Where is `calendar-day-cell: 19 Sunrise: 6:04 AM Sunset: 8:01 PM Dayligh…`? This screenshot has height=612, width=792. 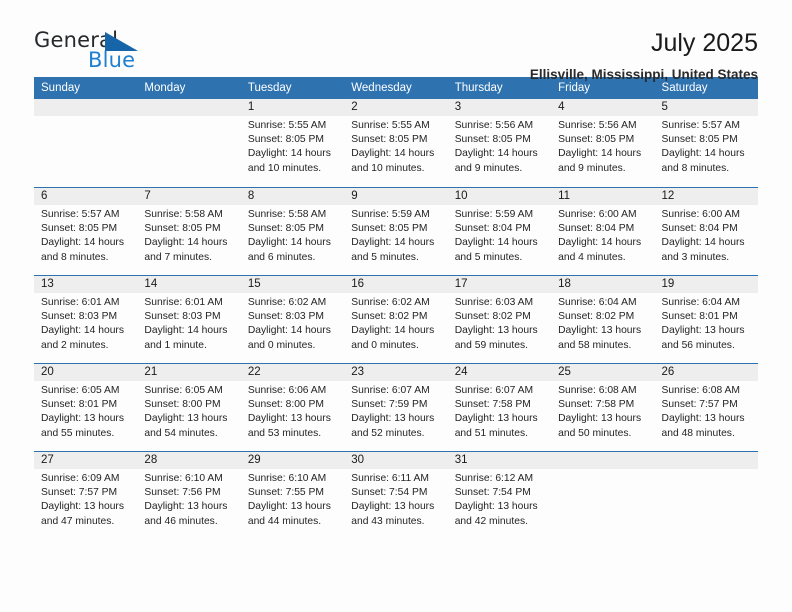 calendar-day-cell: 19 Sunrise: 6:04 AM Sunset: 8:01 PM Dayligh… is located at coordinates (706, 319).